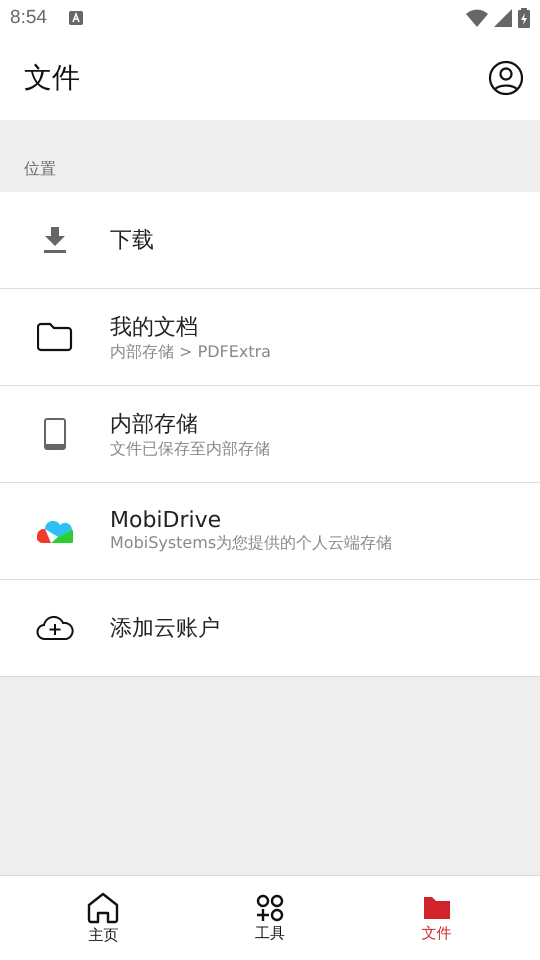 The image size is (540, 960). I want to click on location-row: 我的文档 内部存储 > PDFExtra, so click(270, 337).